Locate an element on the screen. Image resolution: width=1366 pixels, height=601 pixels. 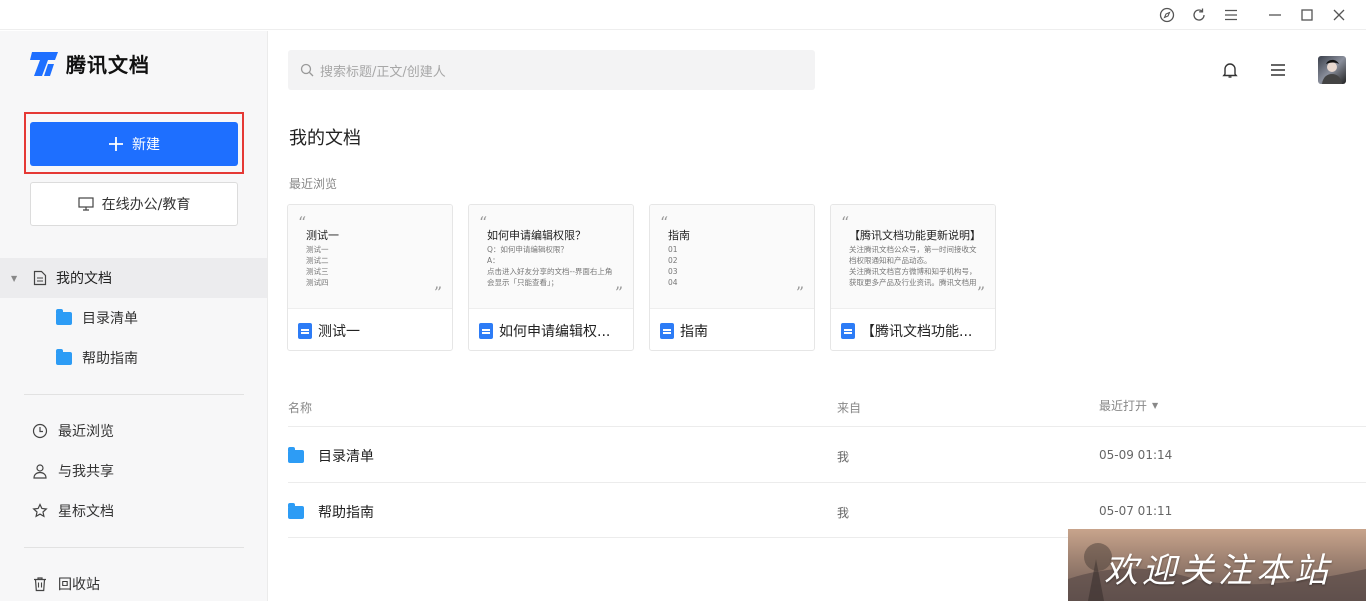
sidebar-folder-catalog: 目录清单 is located at coordinates (97, 318).